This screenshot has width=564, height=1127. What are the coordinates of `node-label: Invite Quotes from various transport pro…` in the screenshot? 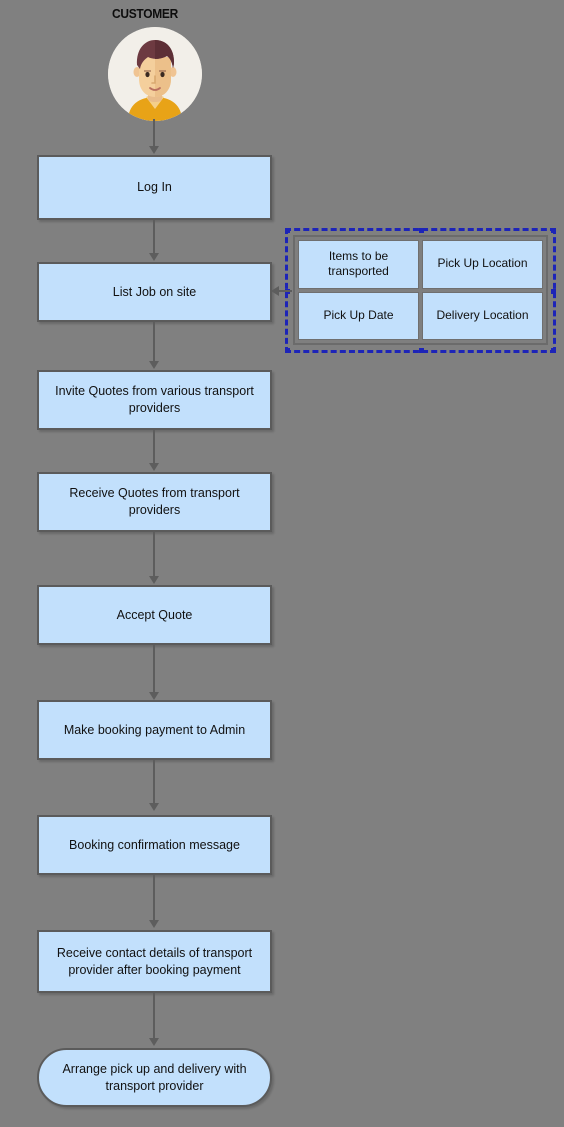 It's located at (154, 399).